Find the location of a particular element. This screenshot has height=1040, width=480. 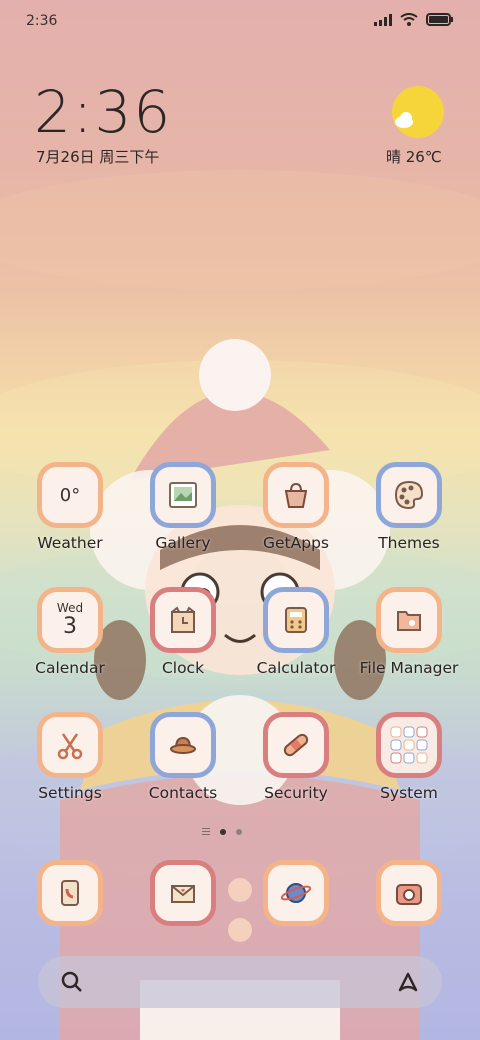

browser-icon is located at coordinates (296, 893).